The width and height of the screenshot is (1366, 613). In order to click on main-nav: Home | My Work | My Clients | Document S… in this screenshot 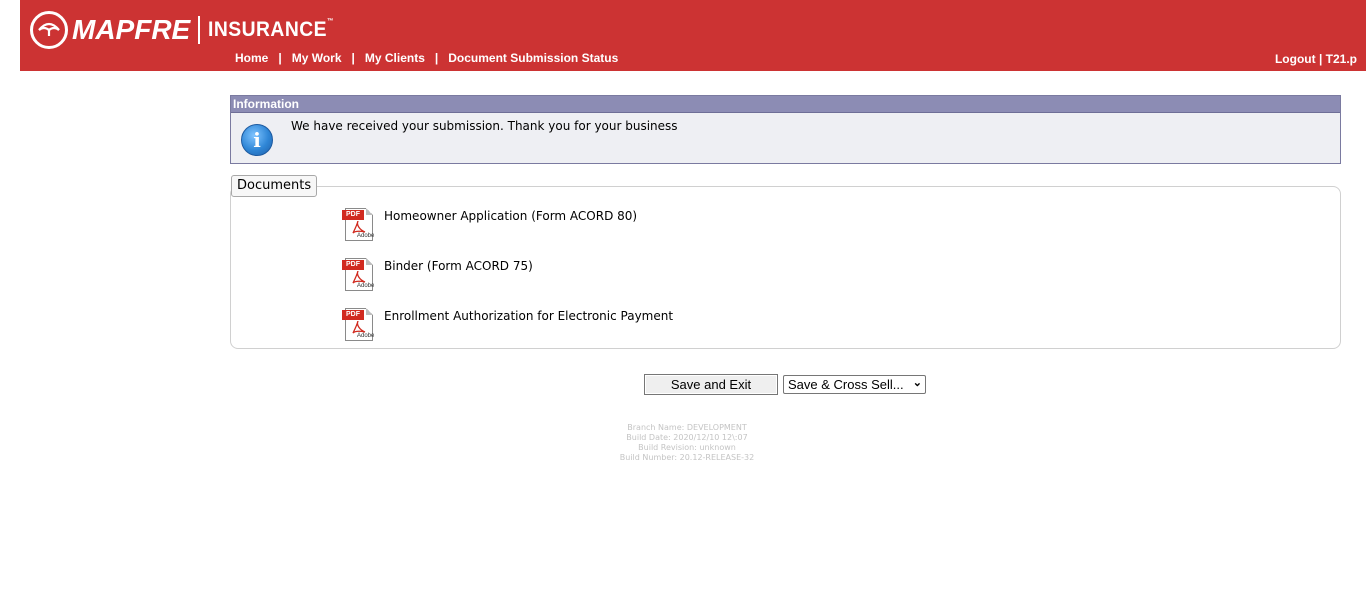, I will do `click(426, 58)`.